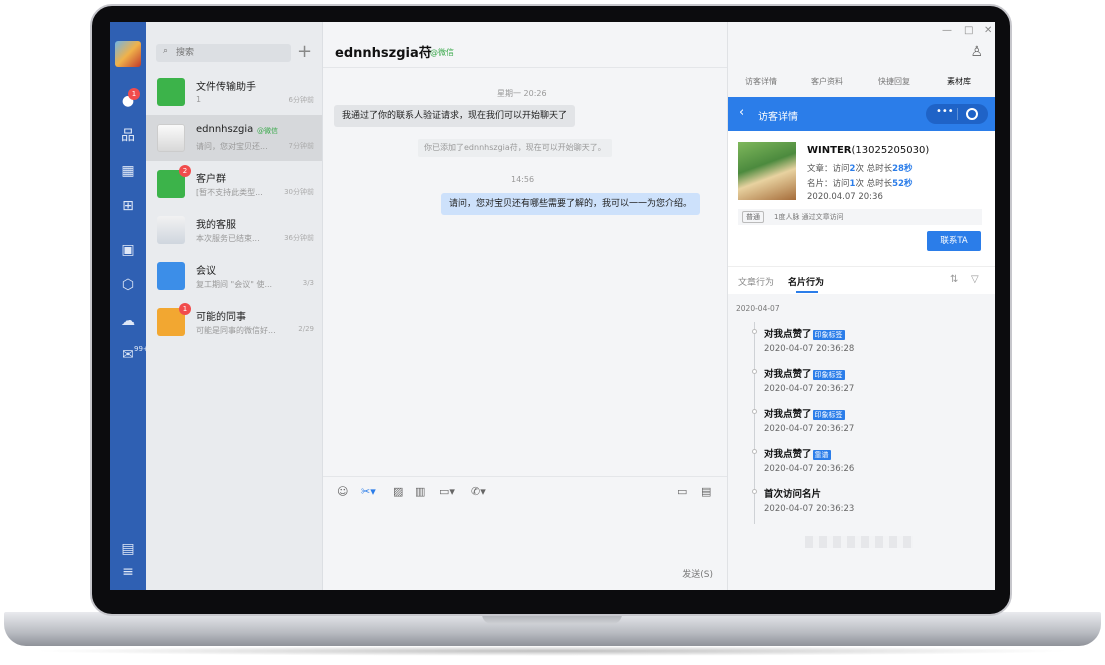 This screenshot has height=665, width=1105. What do you see at coordinates (894, 81) in the screenshot?
I see `tab-quick-reply: 快捷回复` at bounding box center [894, 81].